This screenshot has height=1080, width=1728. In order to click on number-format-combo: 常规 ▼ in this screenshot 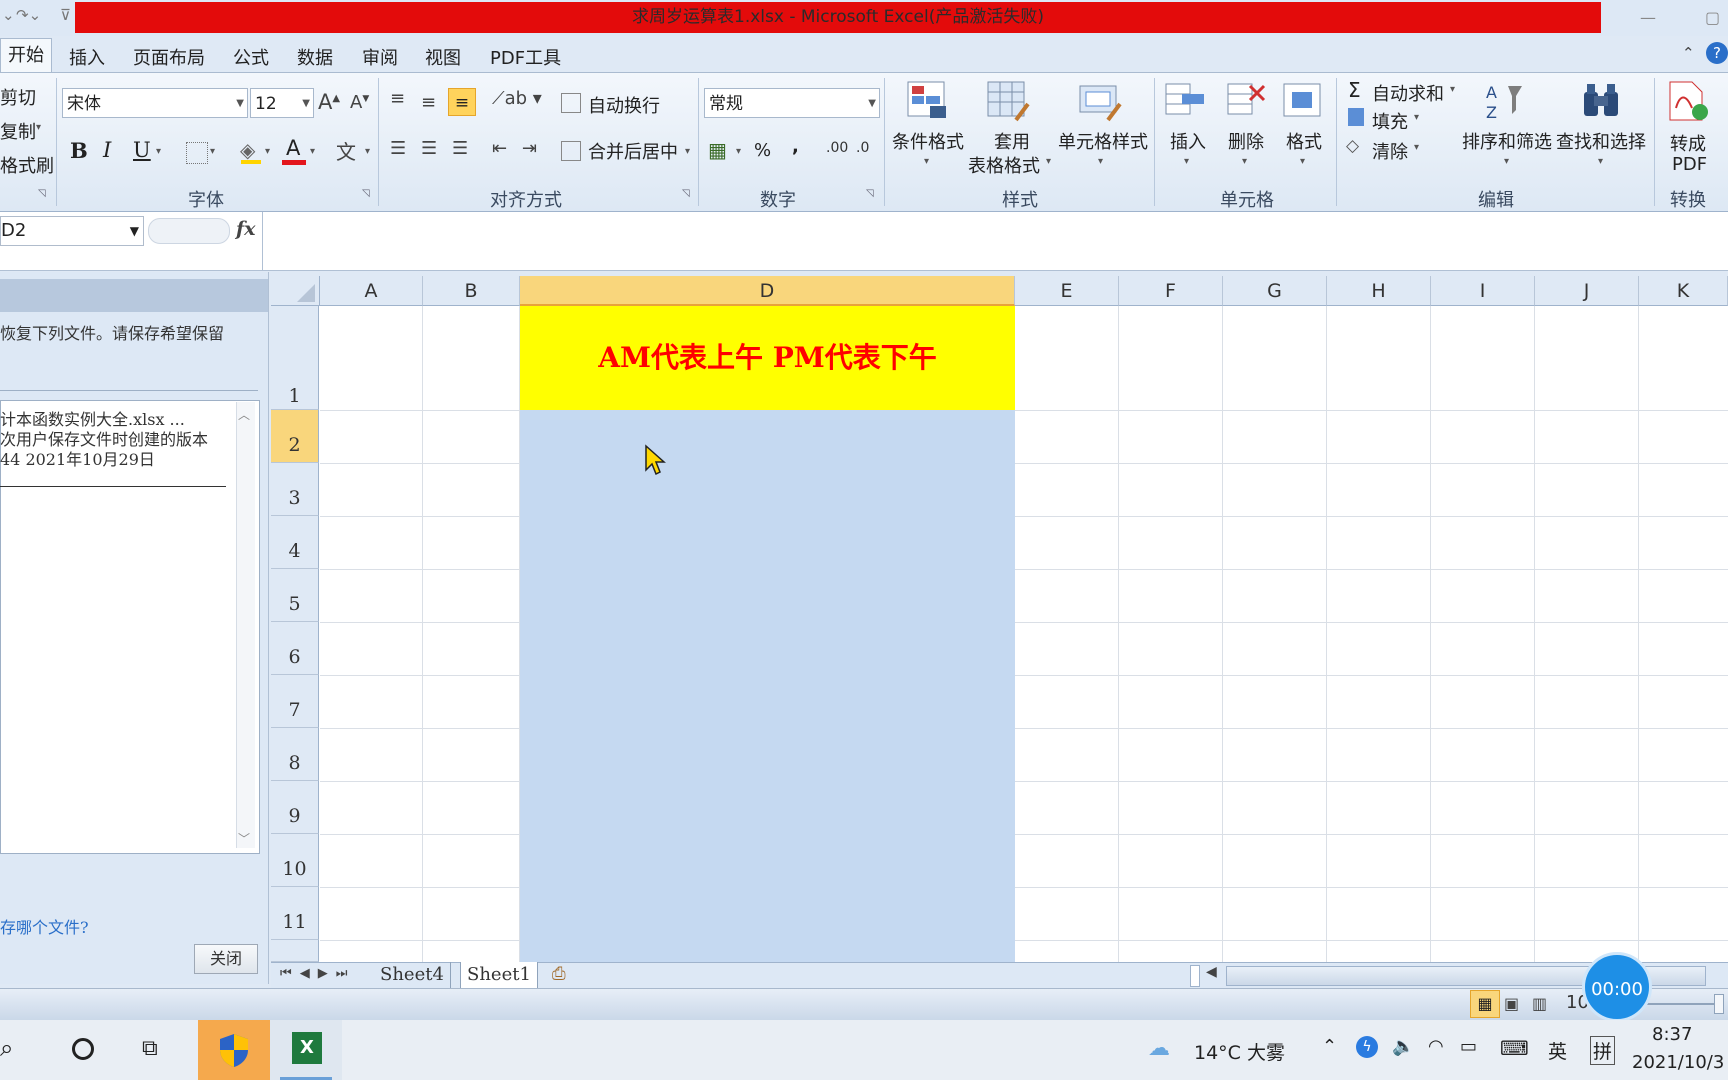, I will do `click(792, 103)`.